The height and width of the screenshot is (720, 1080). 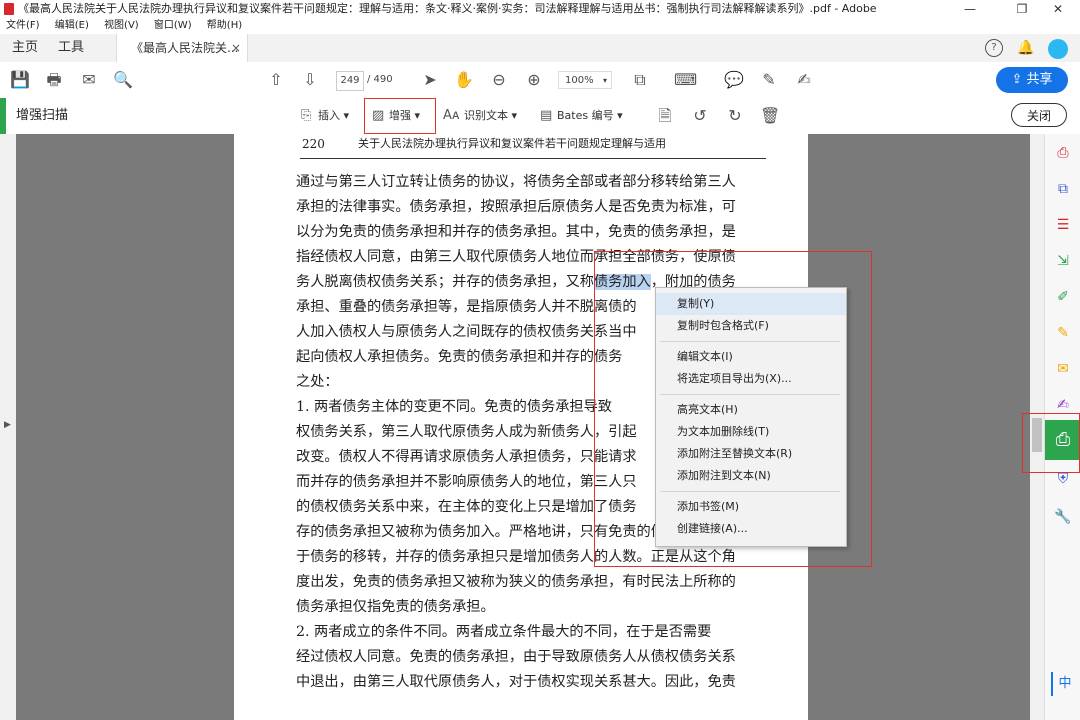 What do you see at coordinates (769, 80) in the screenshot?
I see `highlight-pen-icon: ✎` at bounding box center [769, 80].